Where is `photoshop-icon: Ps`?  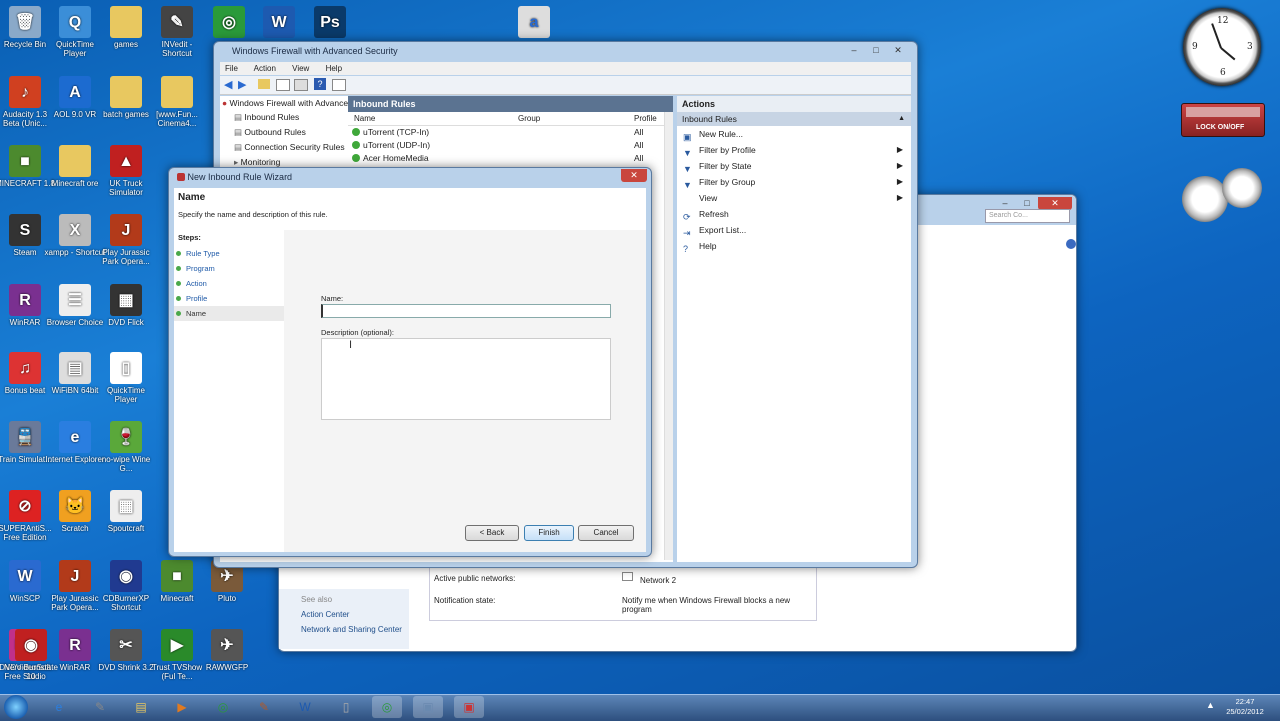 photoshop-icon: Ps is located at coordinates (330, 22).